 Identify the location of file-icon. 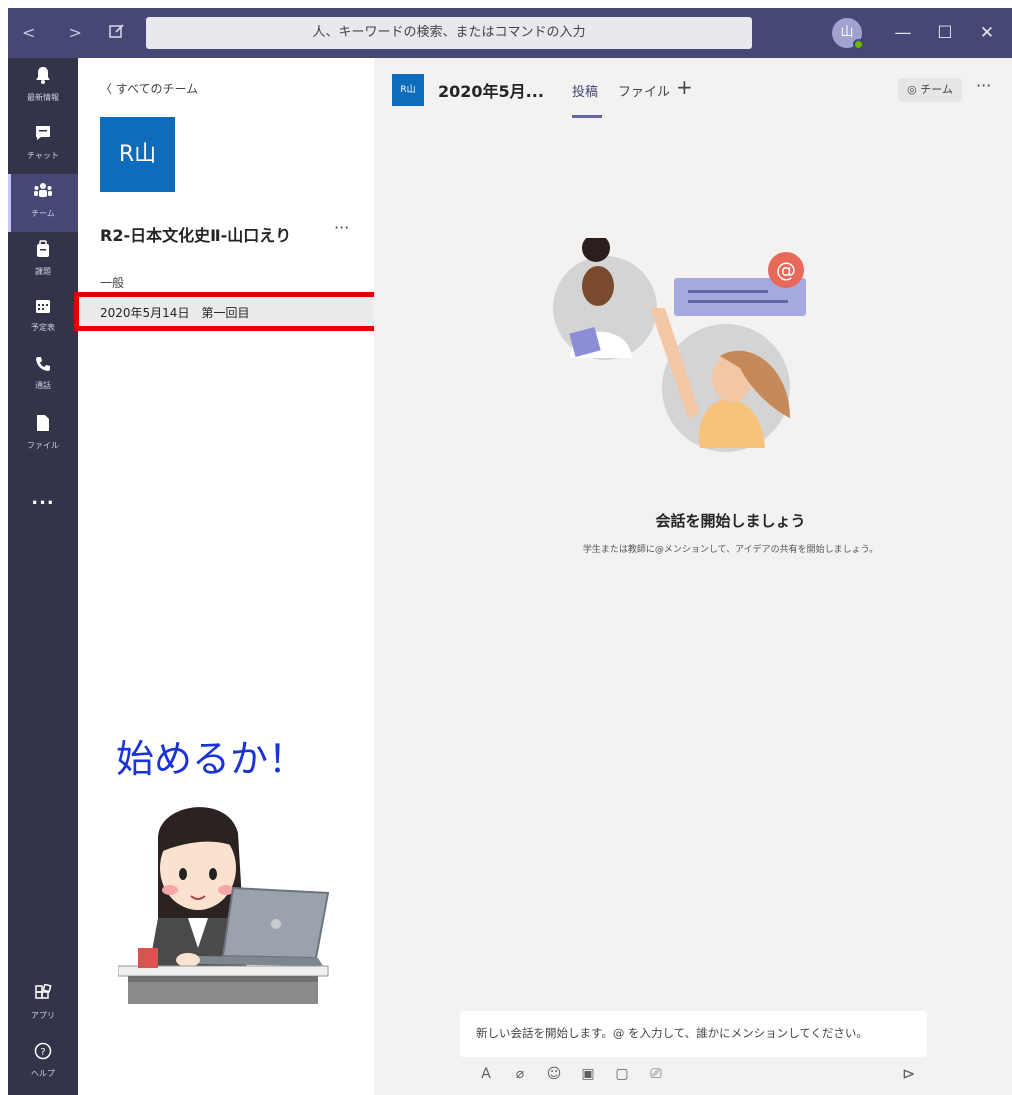
(43, 426).